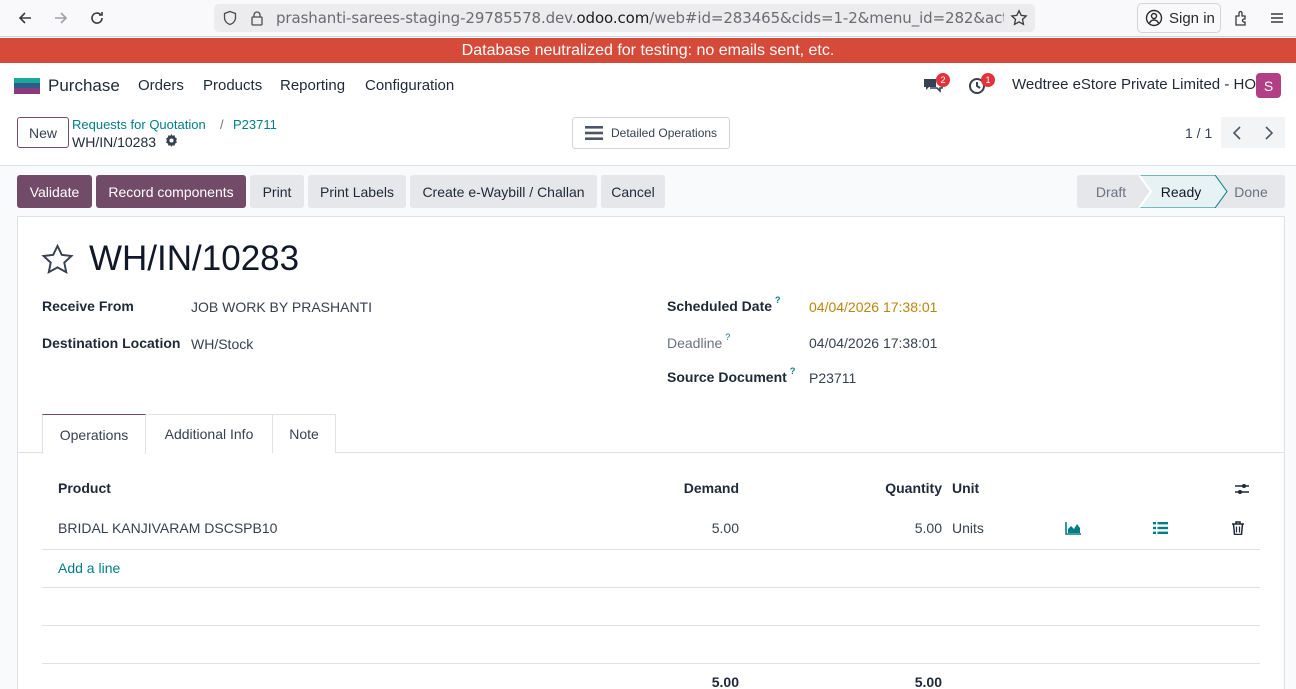 The image size is (1296, 689). What do you see at coordinates (255, 124) in the screenshot?
I see `breadcrumb-po: P23711` at bounding box center [255, 124].